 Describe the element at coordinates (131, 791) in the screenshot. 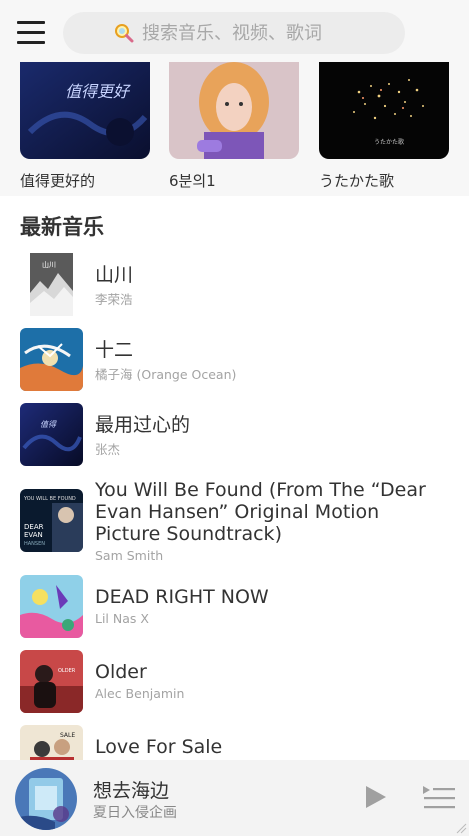

I see `now-playing-title: 想去海边` at that location.